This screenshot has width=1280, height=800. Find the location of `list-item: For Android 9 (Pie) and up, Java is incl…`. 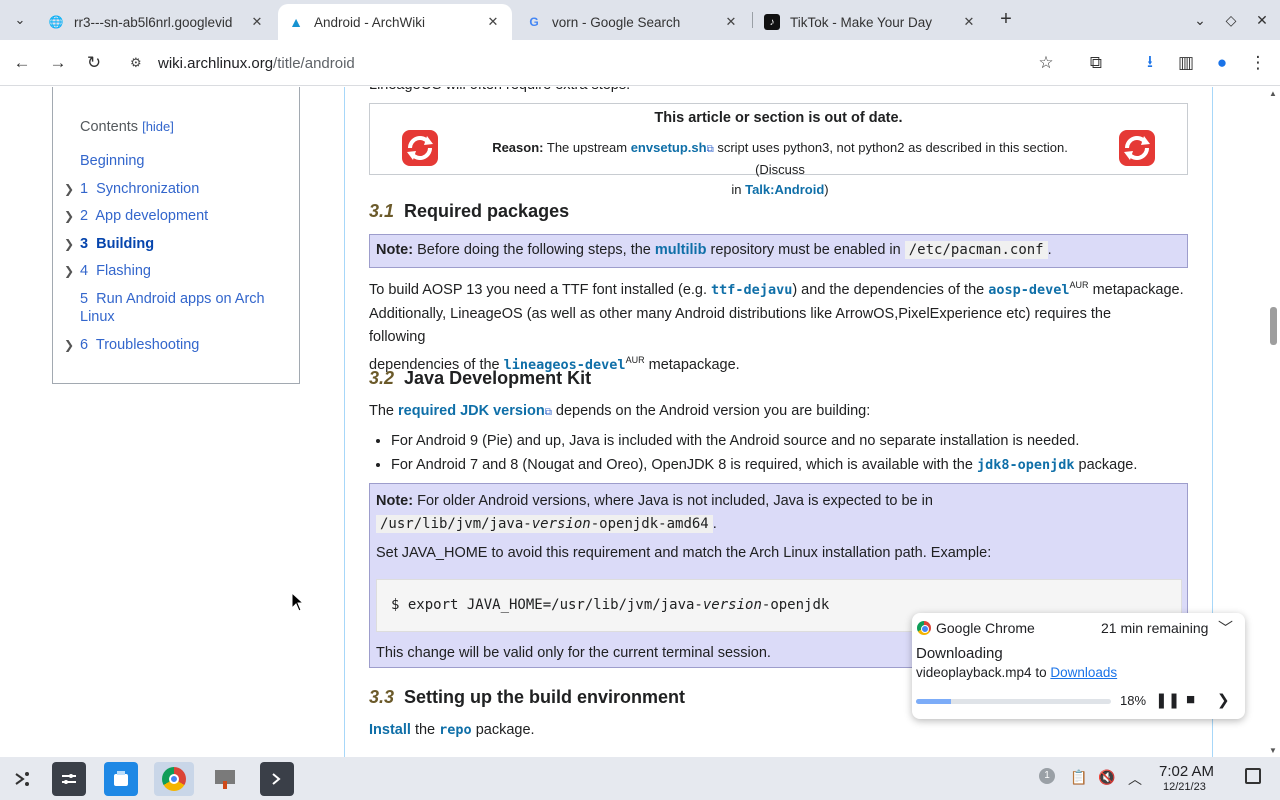

list-item: For Android 9 (Pie) and up, Java is incl… is located at coordinates (791, 441).